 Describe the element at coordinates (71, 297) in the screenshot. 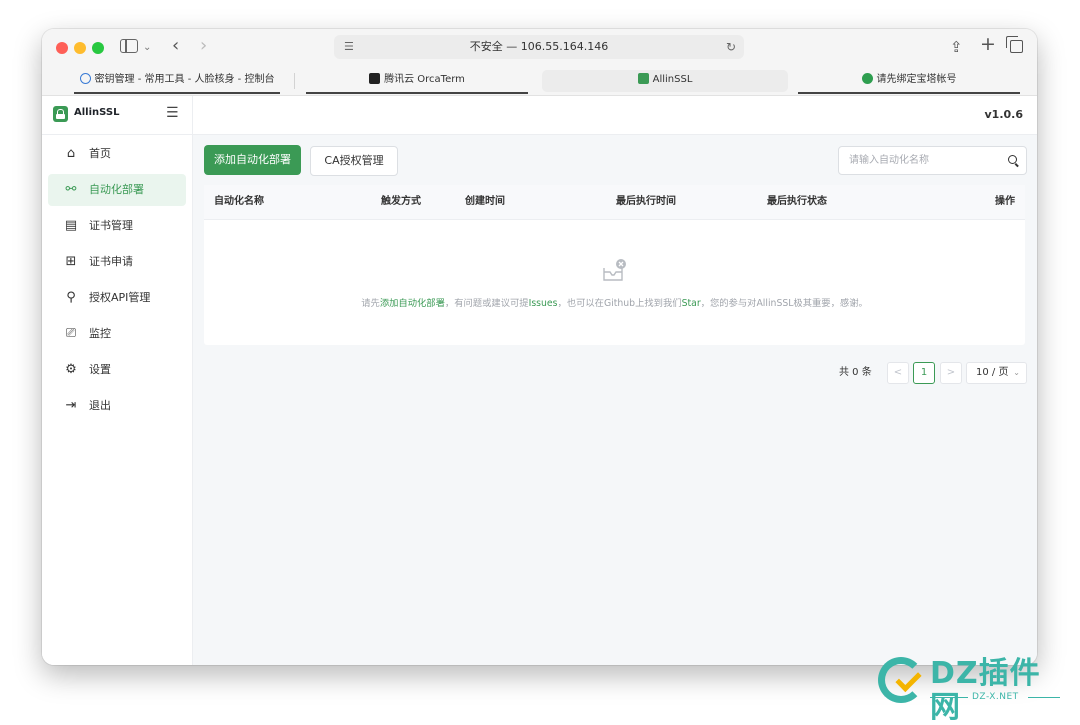

I see `api-link-icon: ⚲` at that location.